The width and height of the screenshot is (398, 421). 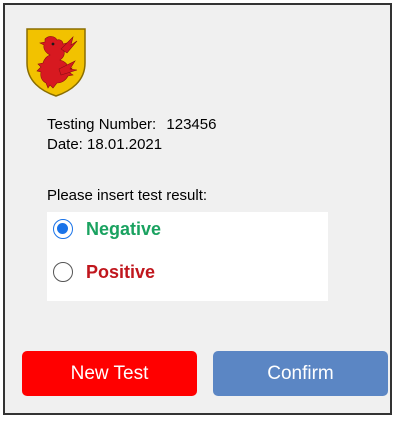 I want to click on date-label: Date:, so click(x=65, y=144).